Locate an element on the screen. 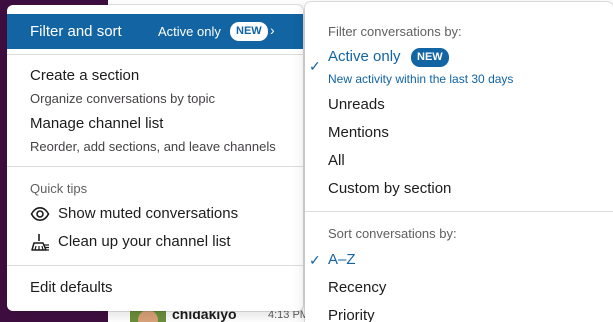 The image size is (613, 322). create-section-item: Create a section is located at coordinates (84, 75).